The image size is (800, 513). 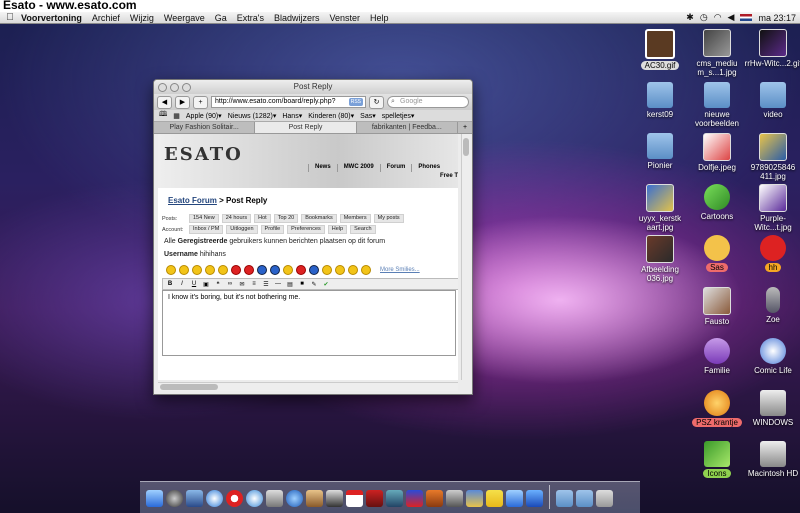 What do you see at coordinates (717, 306) in the screenshot?
I see `desktop-item: Fausto` at bounding box center [717, 306].